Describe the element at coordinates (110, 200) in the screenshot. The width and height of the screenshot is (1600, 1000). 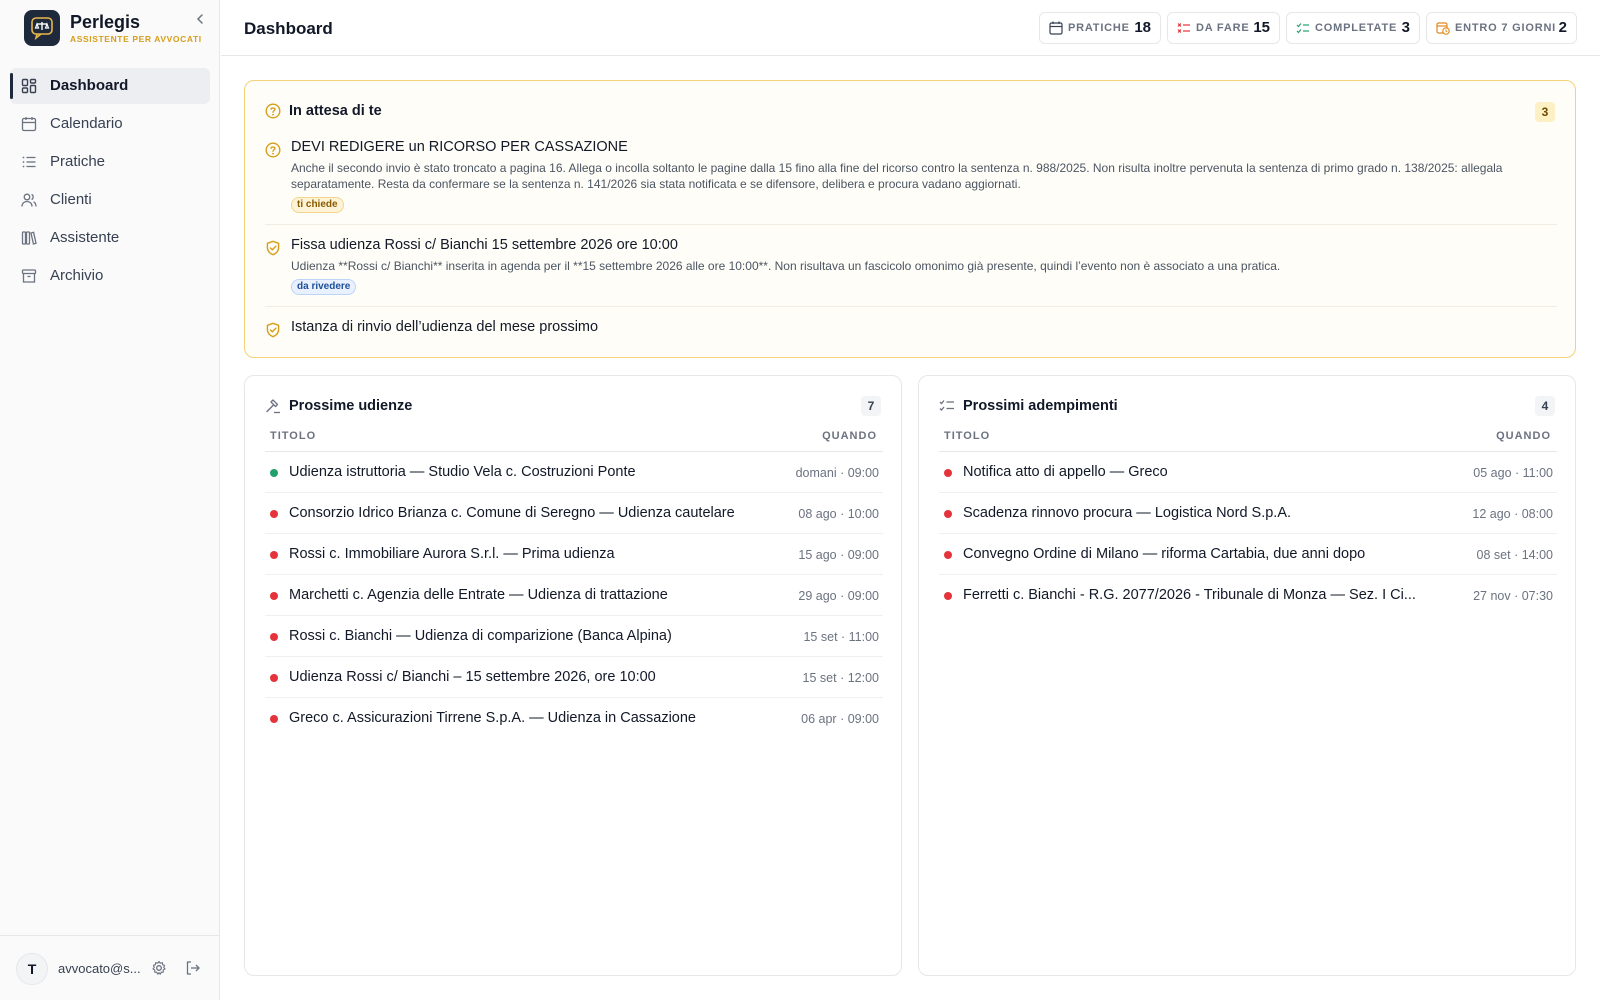
I see `sidebar-item-clienti: Clienti` at that location.